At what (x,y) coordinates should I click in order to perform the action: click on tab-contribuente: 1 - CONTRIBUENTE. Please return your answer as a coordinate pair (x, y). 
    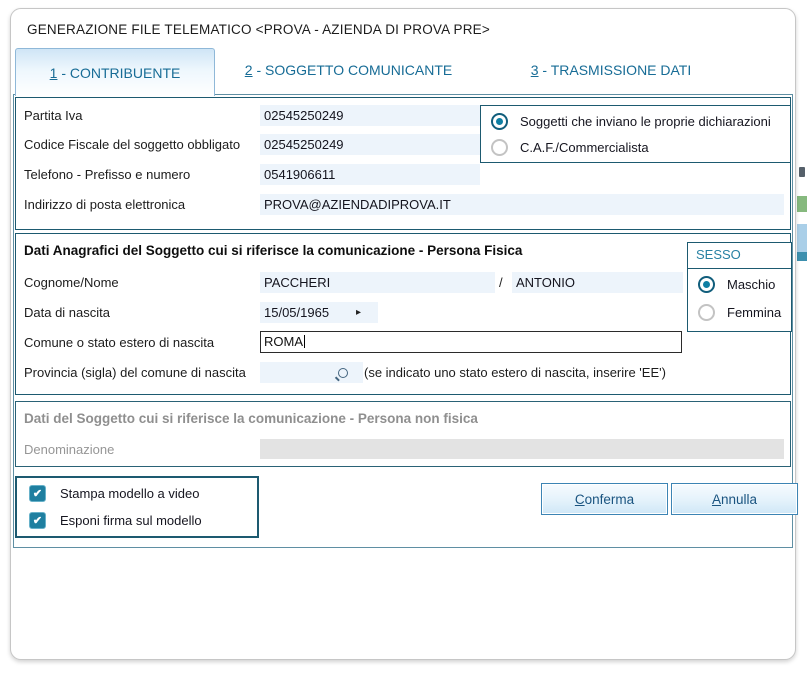
    Looking at the image, I should click on (115, 72).